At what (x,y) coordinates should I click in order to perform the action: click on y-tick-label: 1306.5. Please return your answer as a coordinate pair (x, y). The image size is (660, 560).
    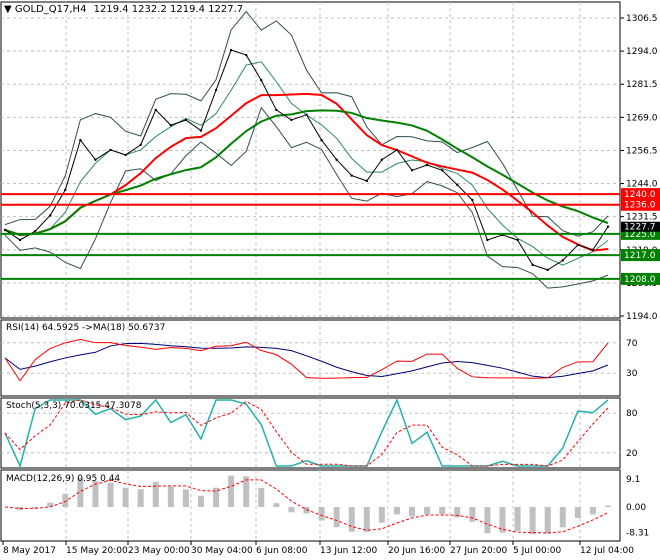
    Looking at the image, I should click on (642, 19).